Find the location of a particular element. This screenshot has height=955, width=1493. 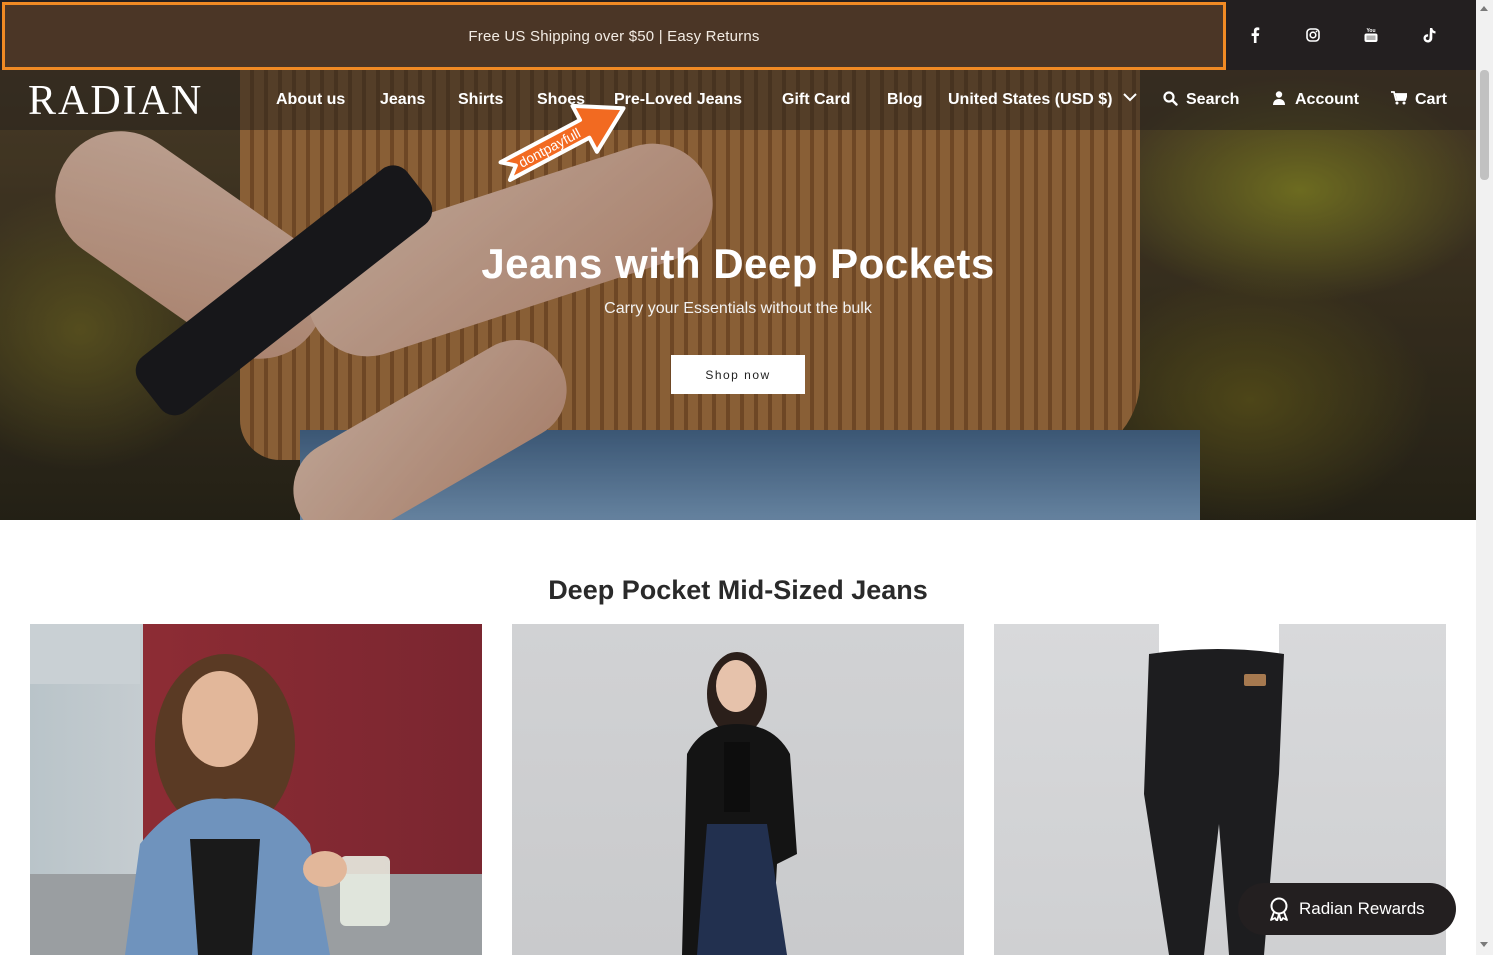

scroll-down-arrow is located at coordinates (1484, 944).